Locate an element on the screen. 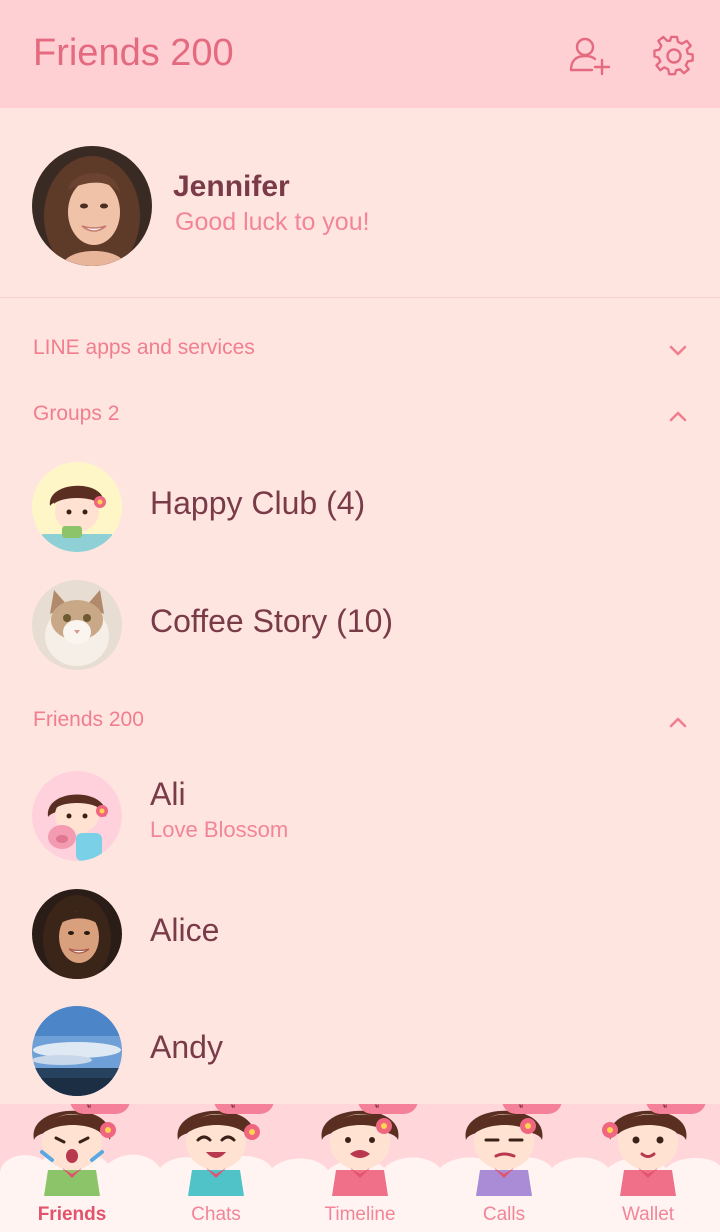 The height and width of the screenshot is (1232, 720). friend-status-message: Love Blossom is located at coordinates (219, 829).